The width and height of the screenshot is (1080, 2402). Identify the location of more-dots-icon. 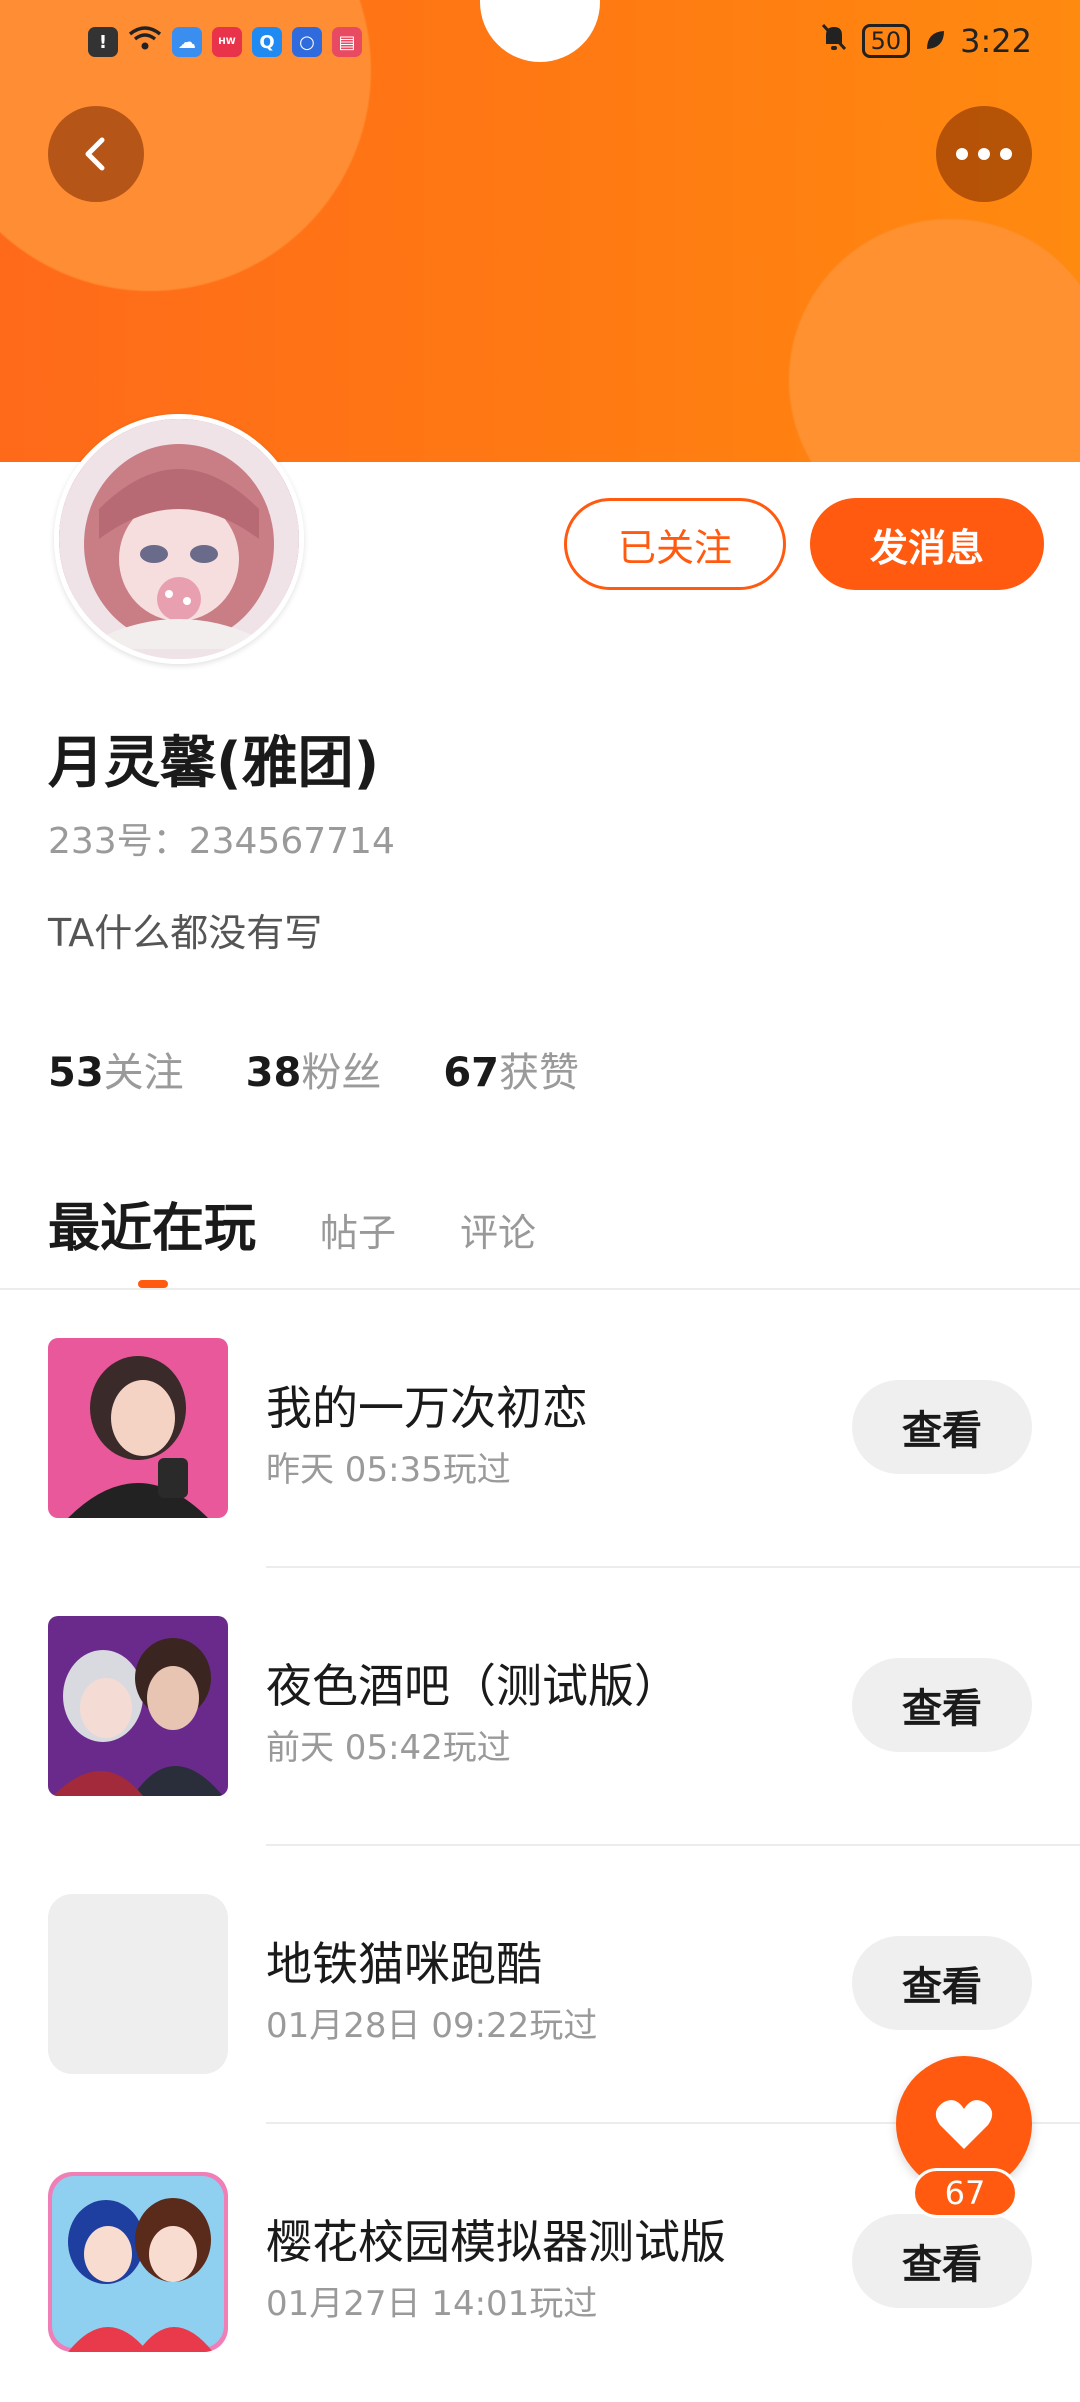
(984, 154).